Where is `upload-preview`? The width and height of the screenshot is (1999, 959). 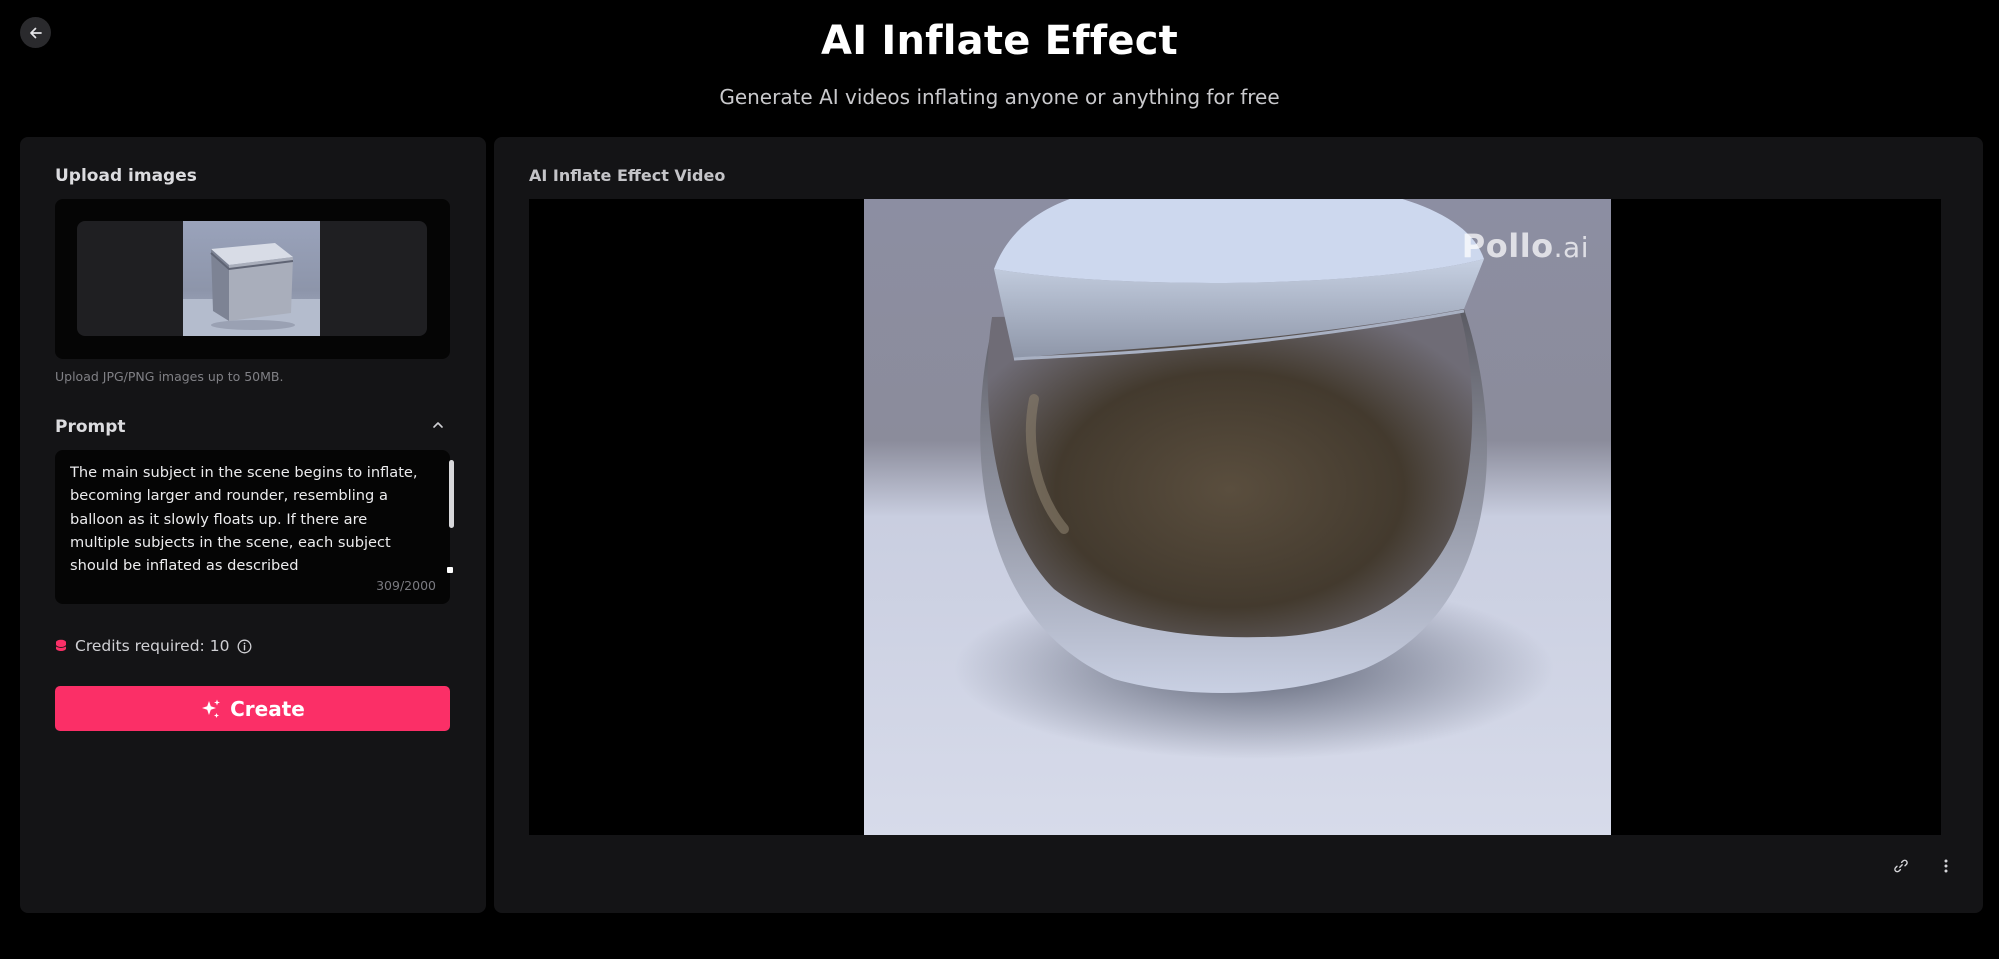
upload-preview is located at coordinates (252, 278).